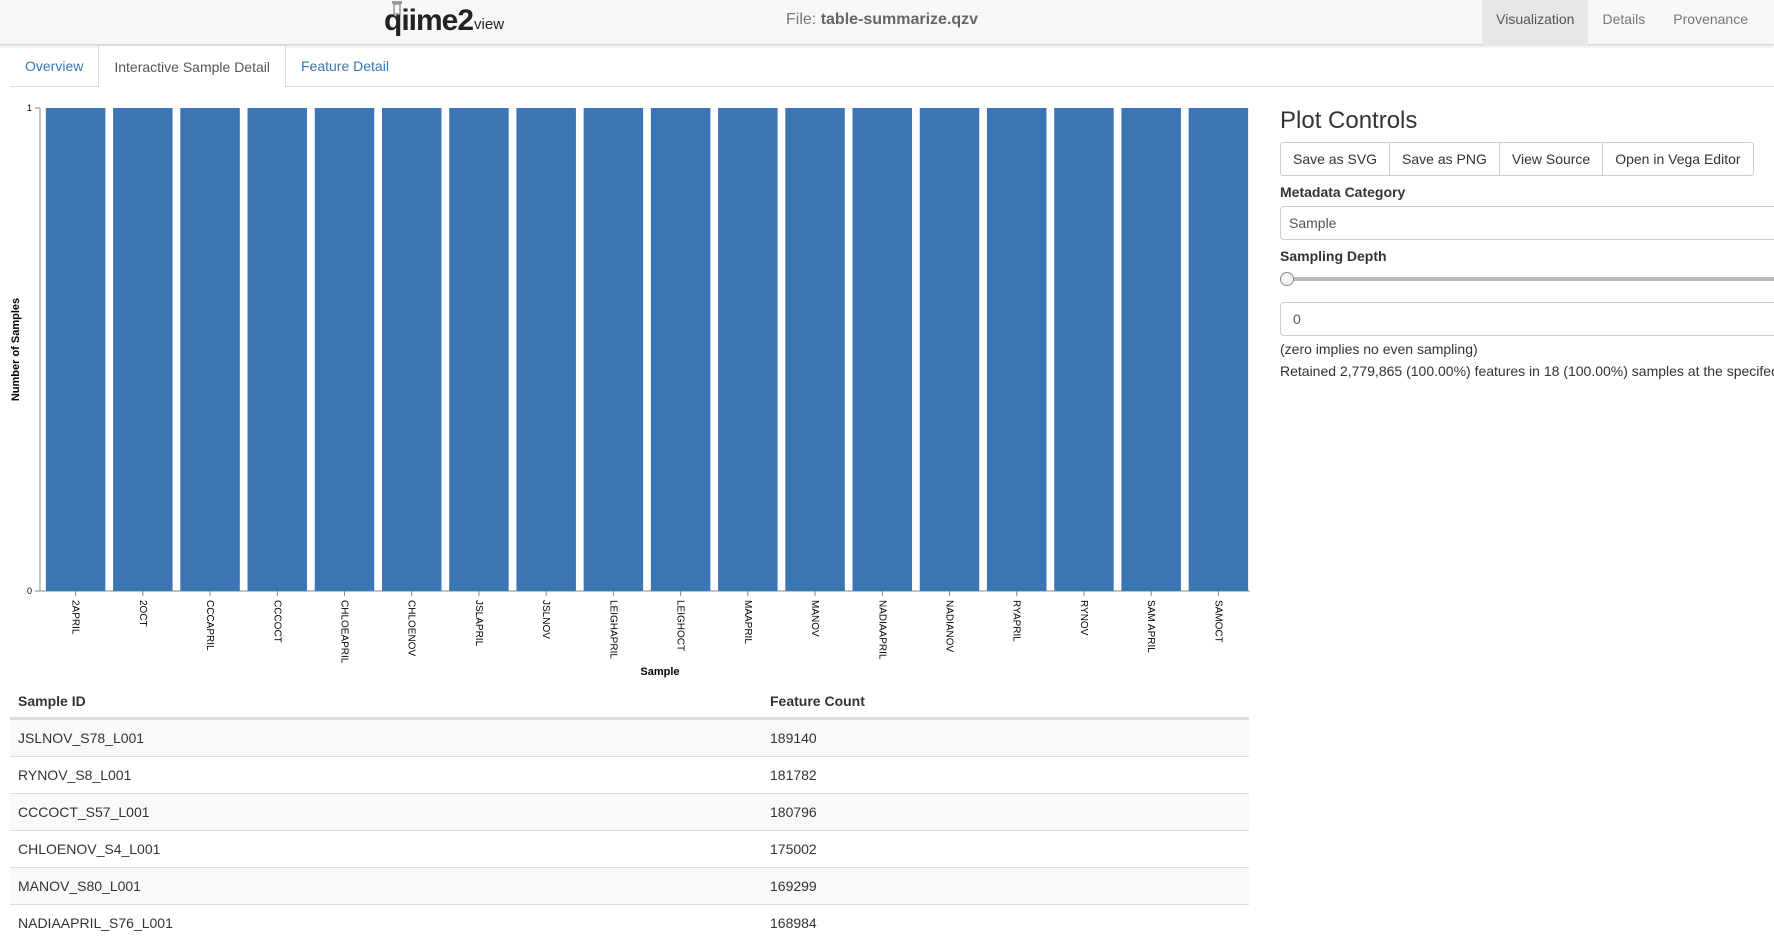  Describe the element at coordinates (629, 885) in the screenshot. I see `table-row: MANOV_S80_L001 169299` at that location.